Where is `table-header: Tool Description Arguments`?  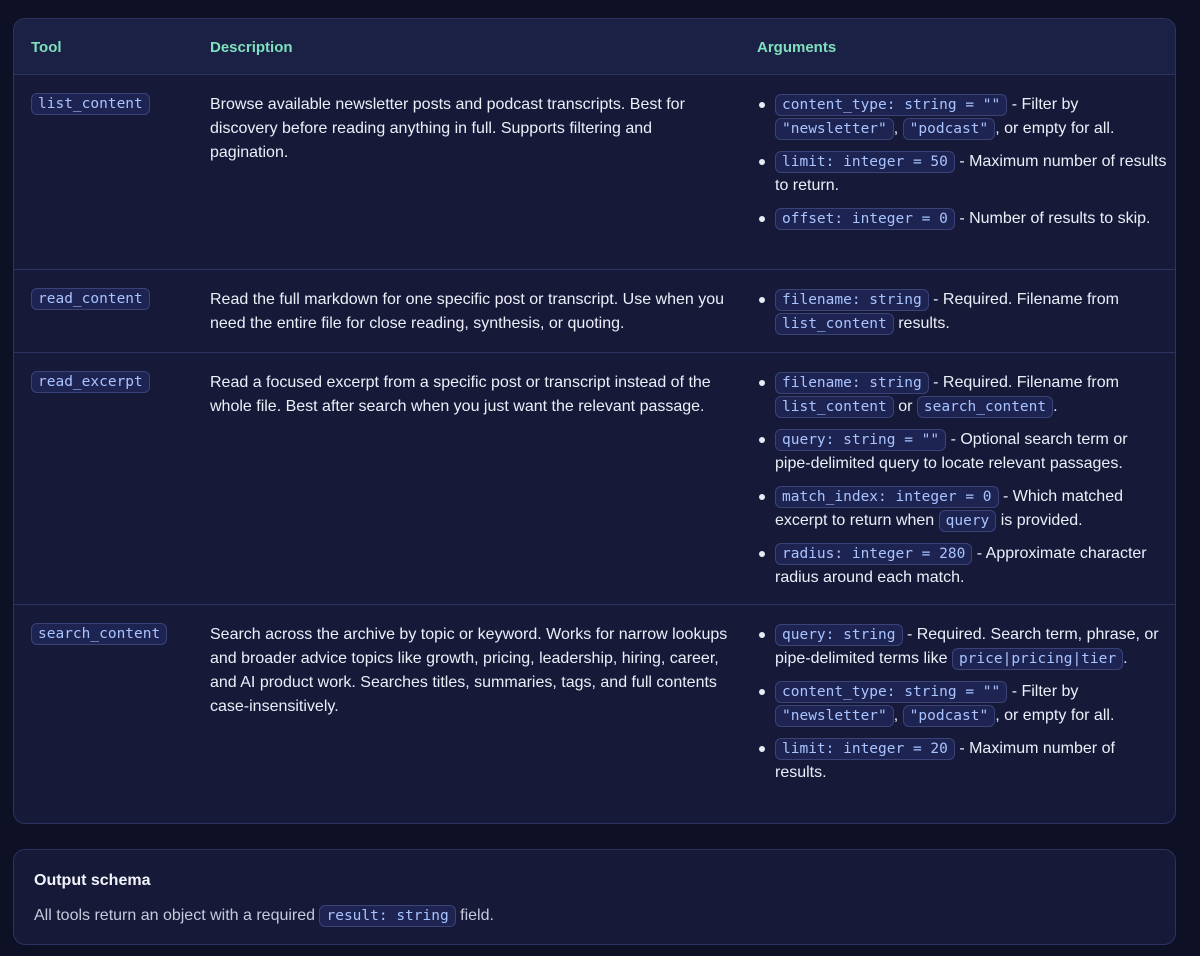 table-header: Tool Description Arguments is located at coordinates (594, 47).